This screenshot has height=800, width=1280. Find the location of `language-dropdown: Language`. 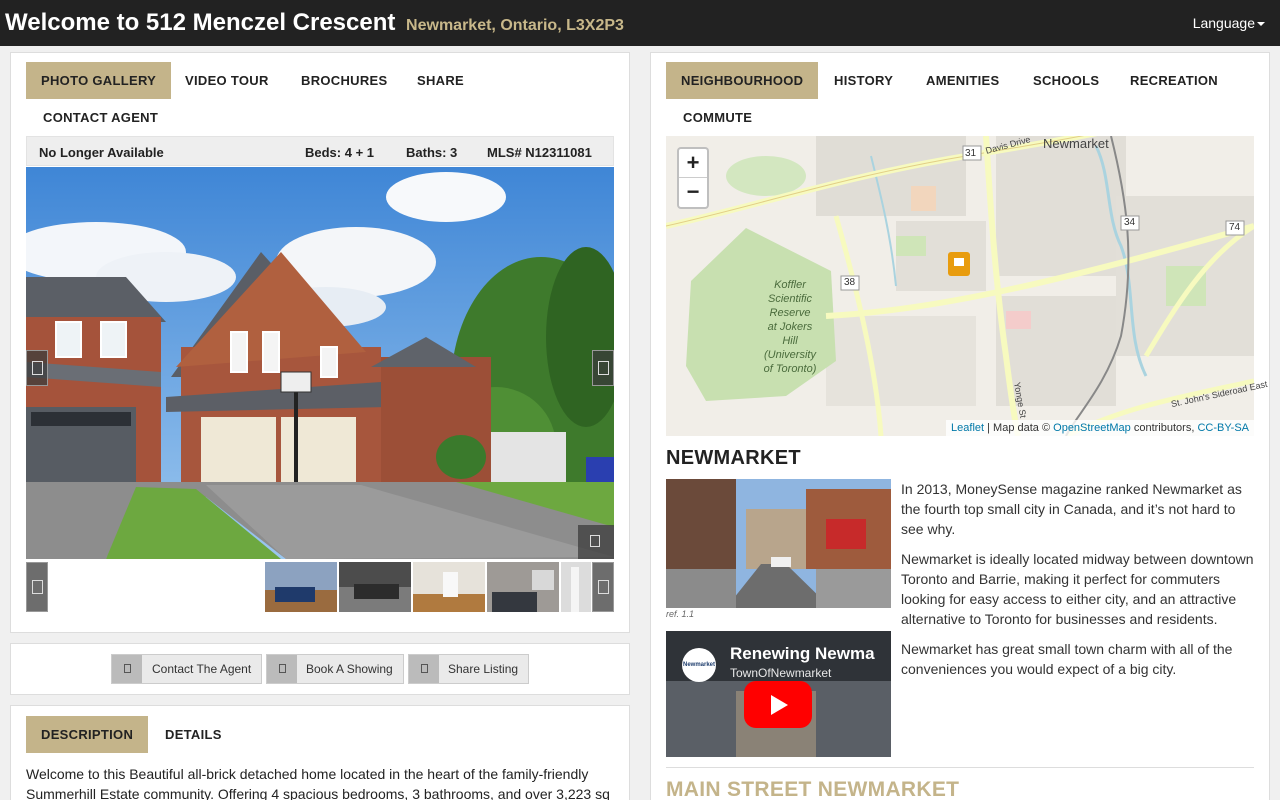

language-dropdown: Language is located at coordinates (1229, 23).